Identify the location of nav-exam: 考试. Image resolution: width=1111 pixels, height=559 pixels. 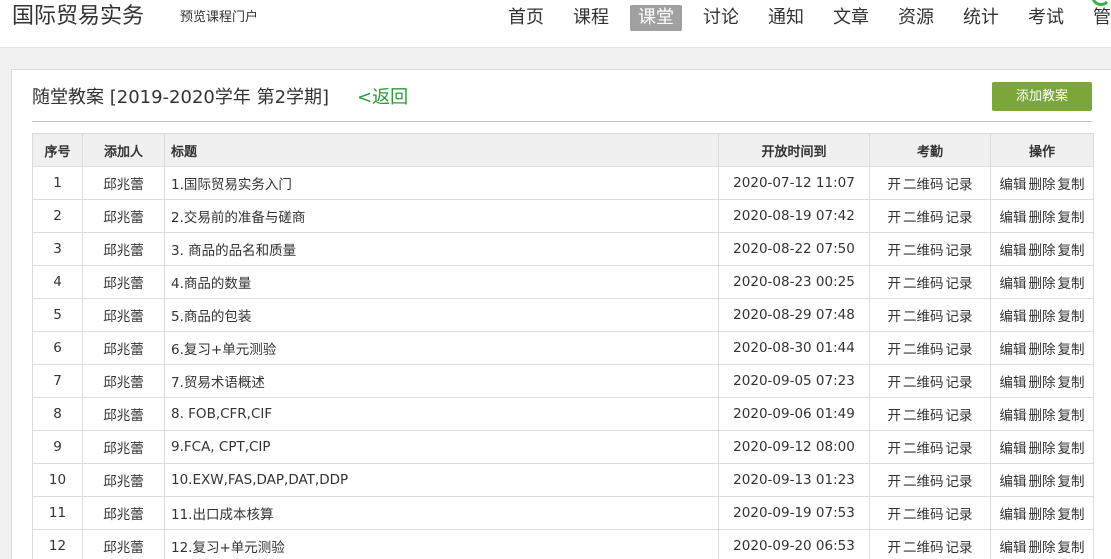
(1046, 18).